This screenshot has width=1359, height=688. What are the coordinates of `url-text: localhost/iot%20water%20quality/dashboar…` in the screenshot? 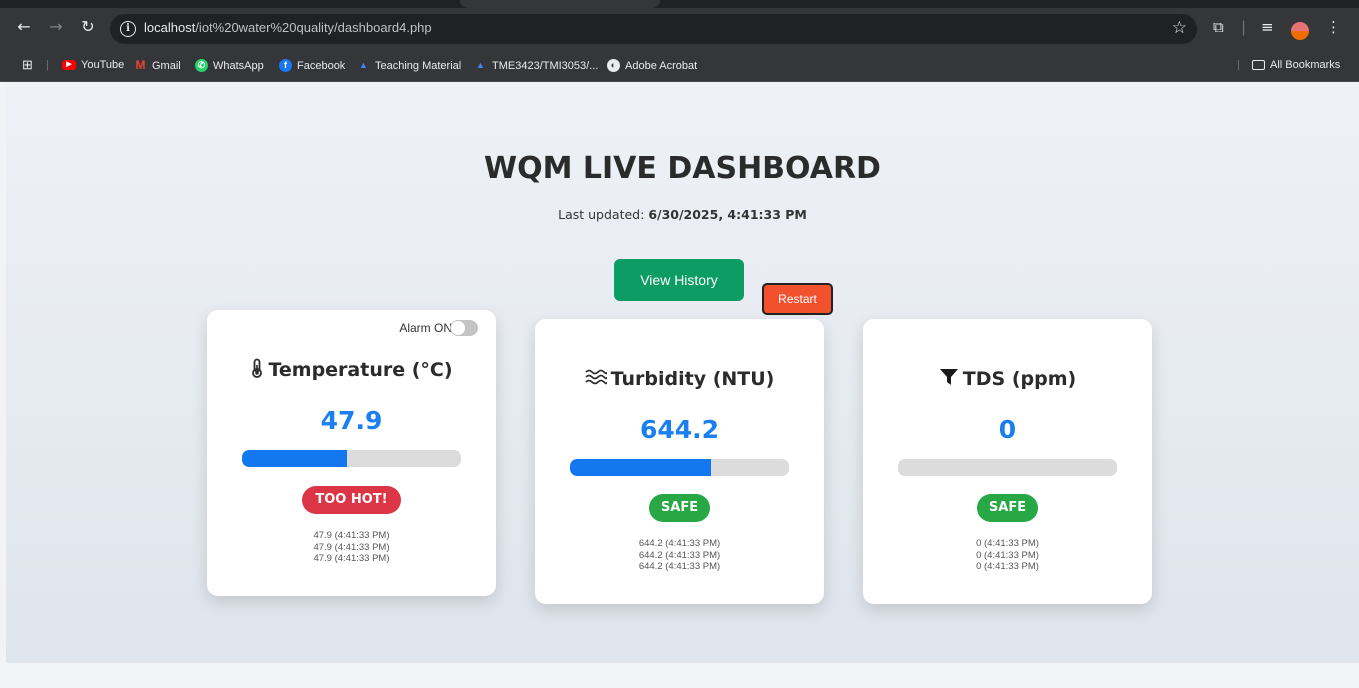 It's located at (288, 27).